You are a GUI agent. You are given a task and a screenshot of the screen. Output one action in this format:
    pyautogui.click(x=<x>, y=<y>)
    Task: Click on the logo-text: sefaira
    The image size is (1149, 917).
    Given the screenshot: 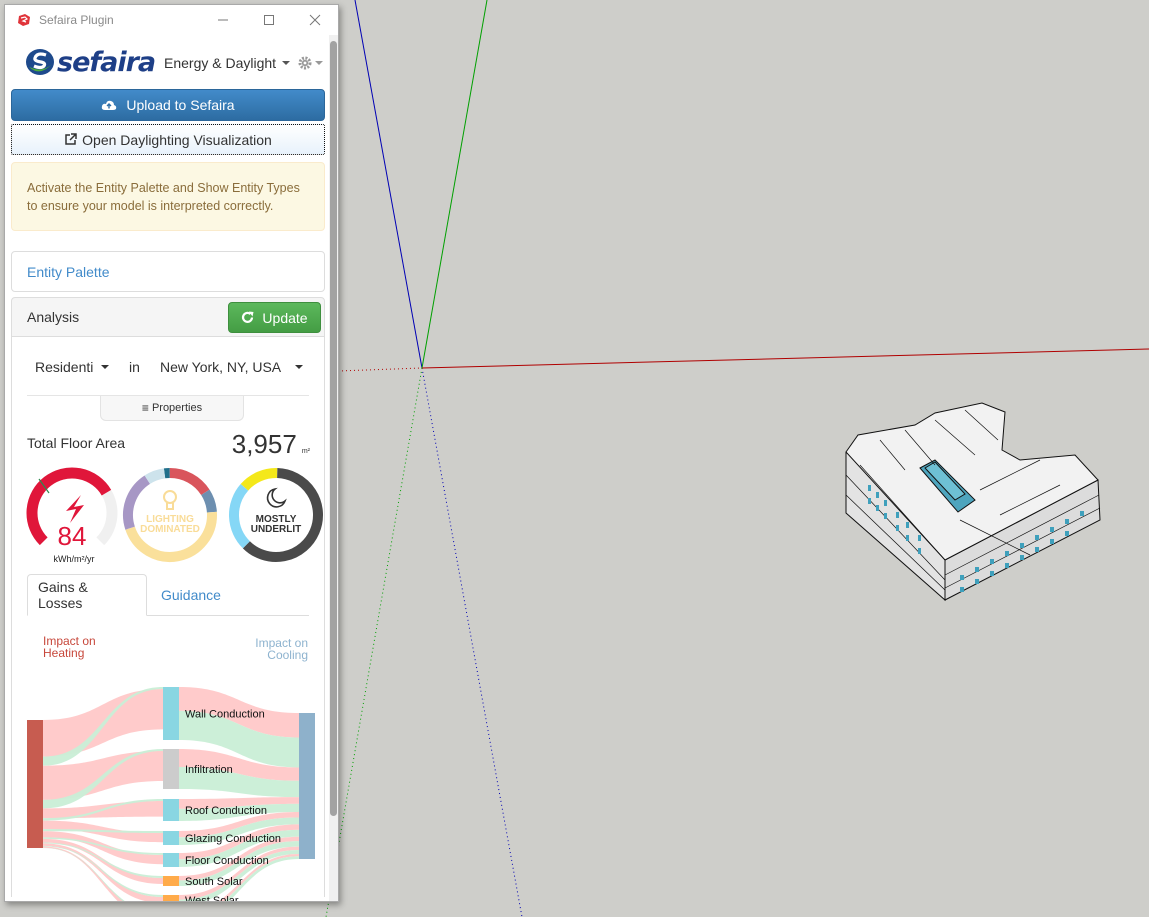 What is the action you would take?
    pyautogui.click(x=106, y=62)
    